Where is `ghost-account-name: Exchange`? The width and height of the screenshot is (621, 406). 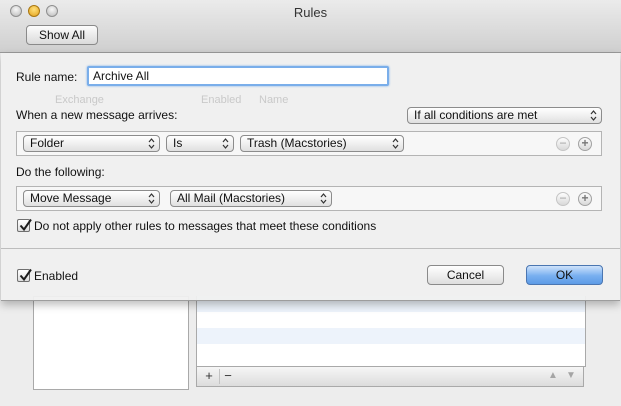
ghost-account-name: Exchange is located at coordinates (79, 100).